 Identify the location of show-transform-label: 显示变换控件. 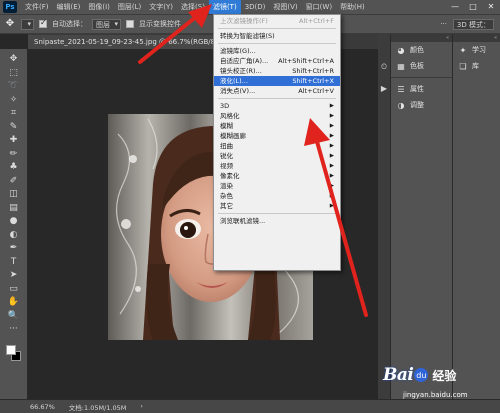
(160, 24).